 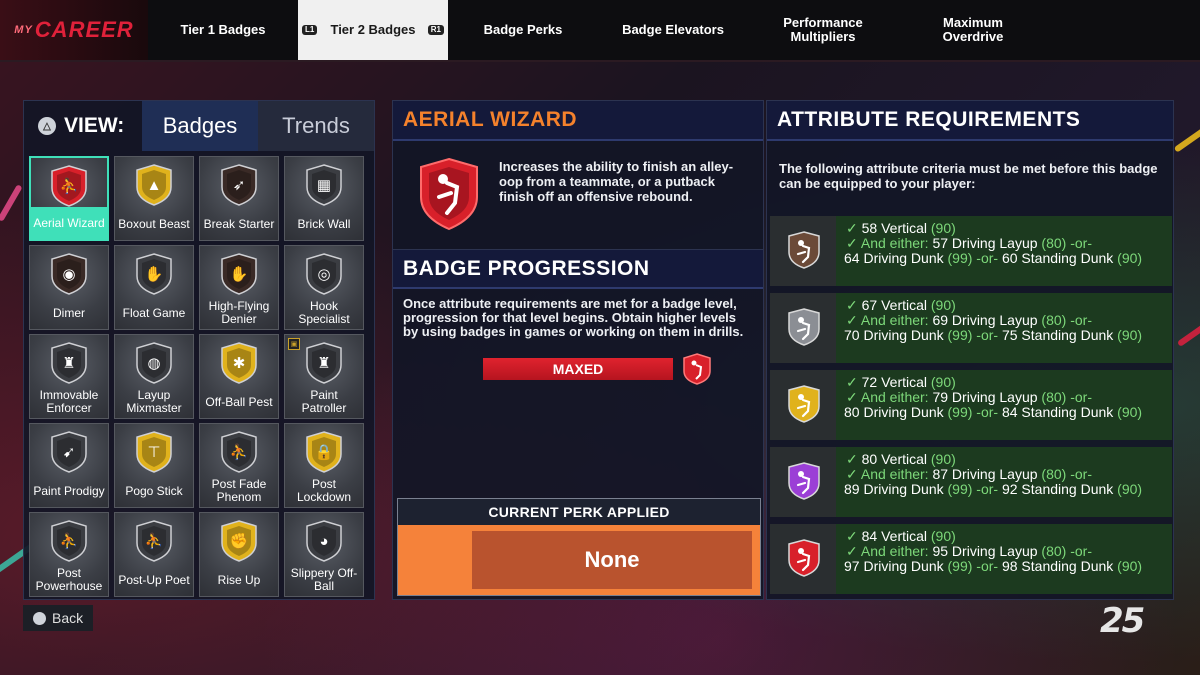 What do you see at coordinates (239, 465) in the screenshot?
I see `badge-cell: ⛹ Post Fade Phenom` at bounding box center [239, 465].